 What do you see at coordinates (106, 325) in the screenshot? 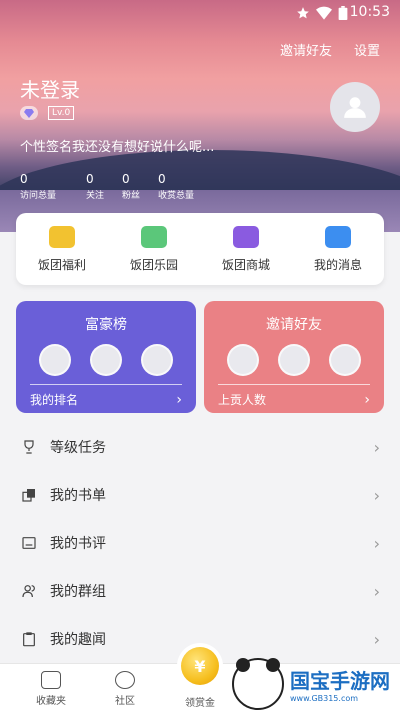
I see `rank-card-title: 富豪榜` at bounding box center [106, 325].